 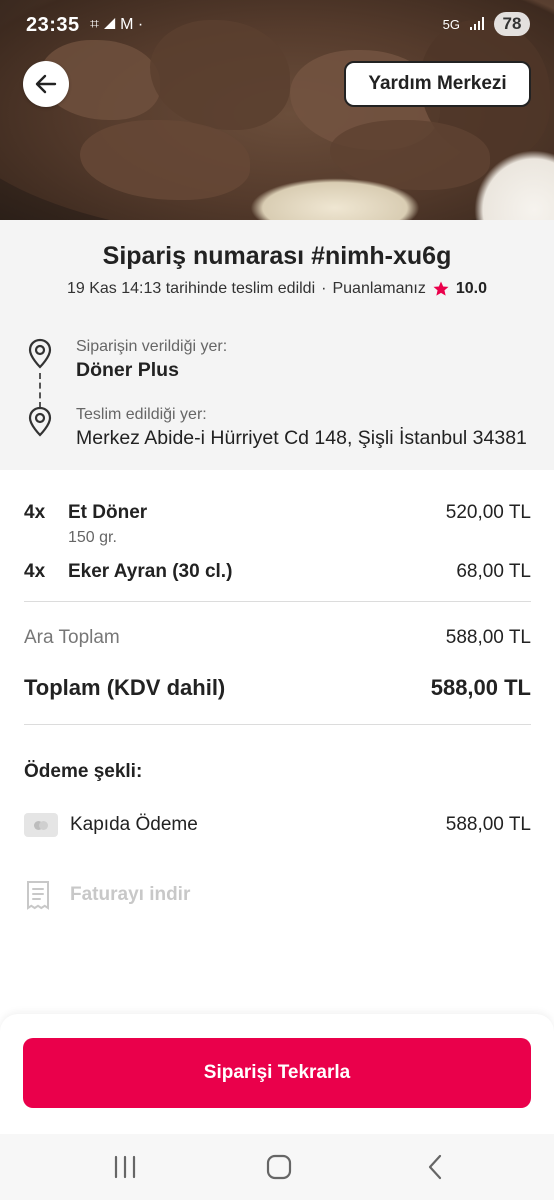 What do you see at coordinates (83, 771) in the screenshot?
I see `payment-title: Ödeme şekli:` at bounding box center [83, 771].